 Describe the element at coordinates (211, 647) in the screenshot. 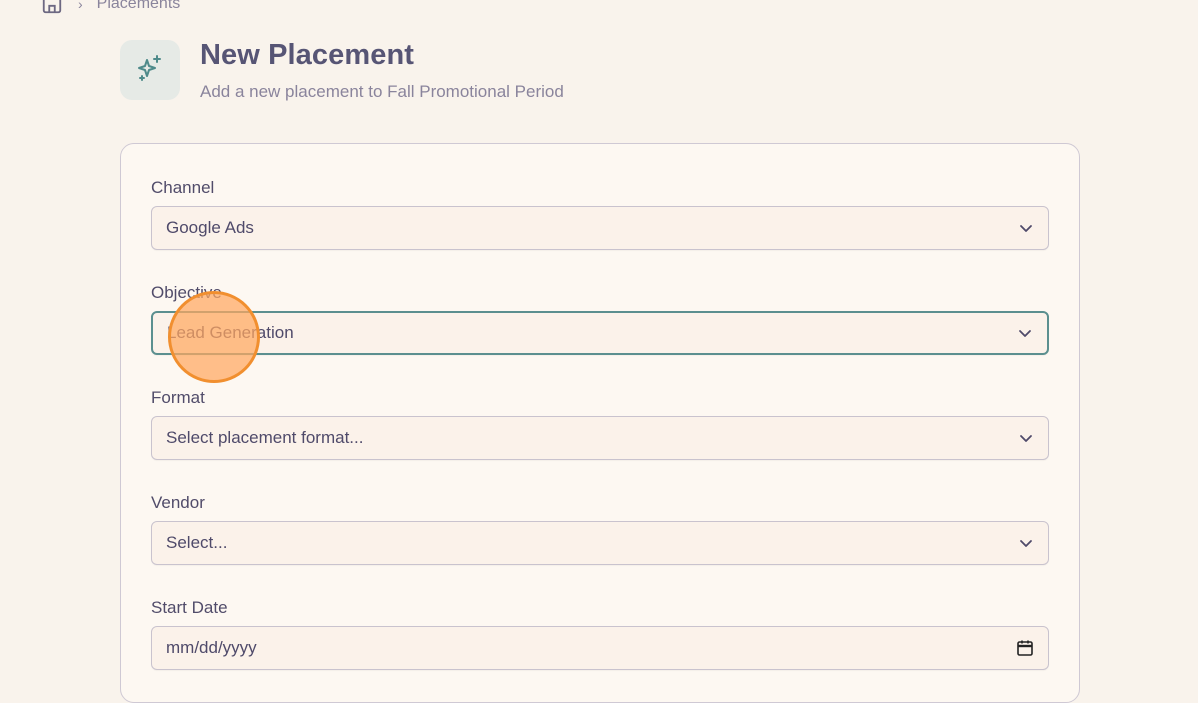

I see `start-date-value: mm/dd/yyyy` at that location.